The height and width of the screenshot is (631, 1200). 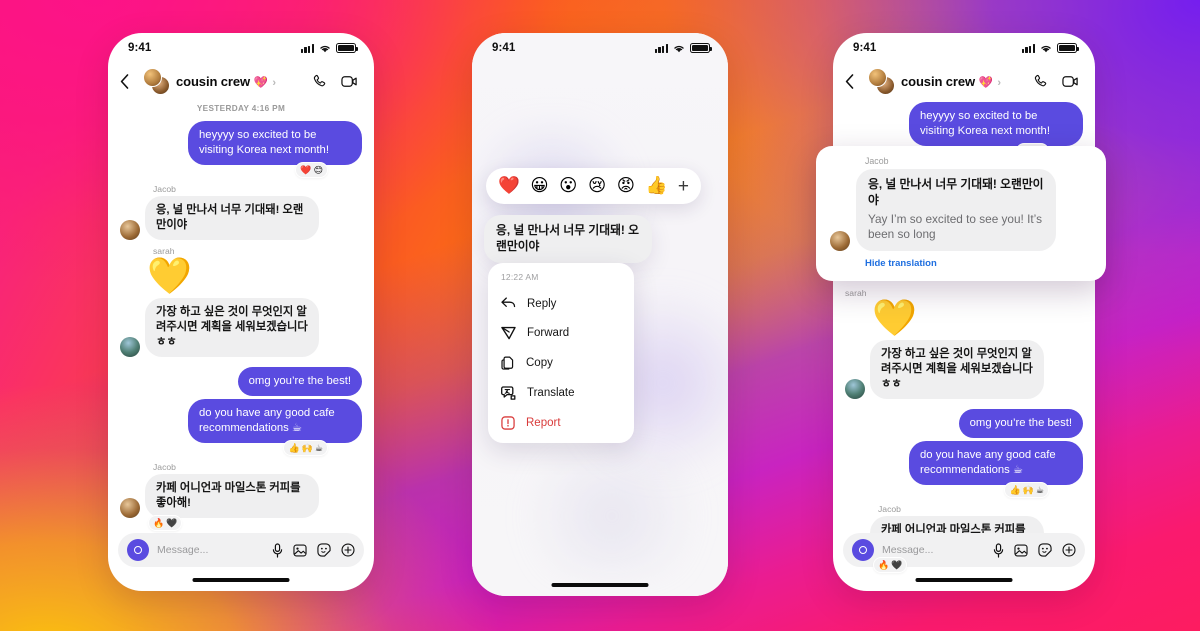 What do you see at coordinates (539, 186) in the screenshot?
I see `reaction-option-grin: 😀` at bounding box center [539, 186].